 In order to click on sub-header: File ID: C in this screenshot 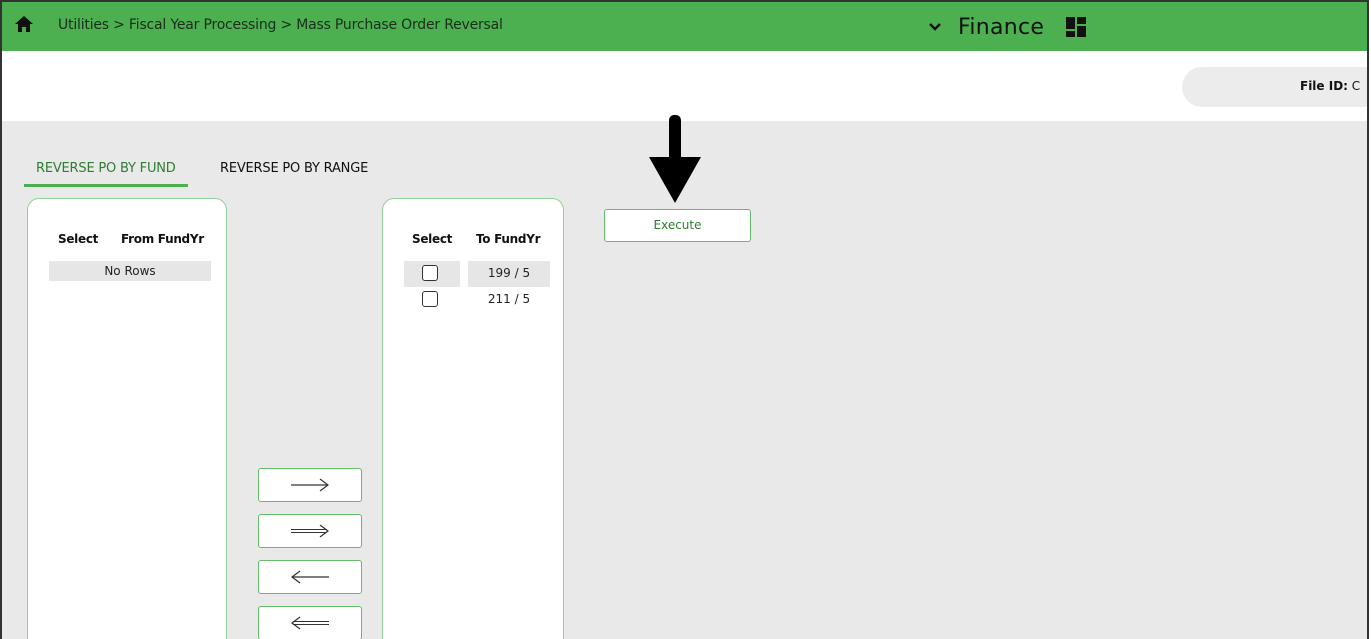, I will do `click(684, 86)`.